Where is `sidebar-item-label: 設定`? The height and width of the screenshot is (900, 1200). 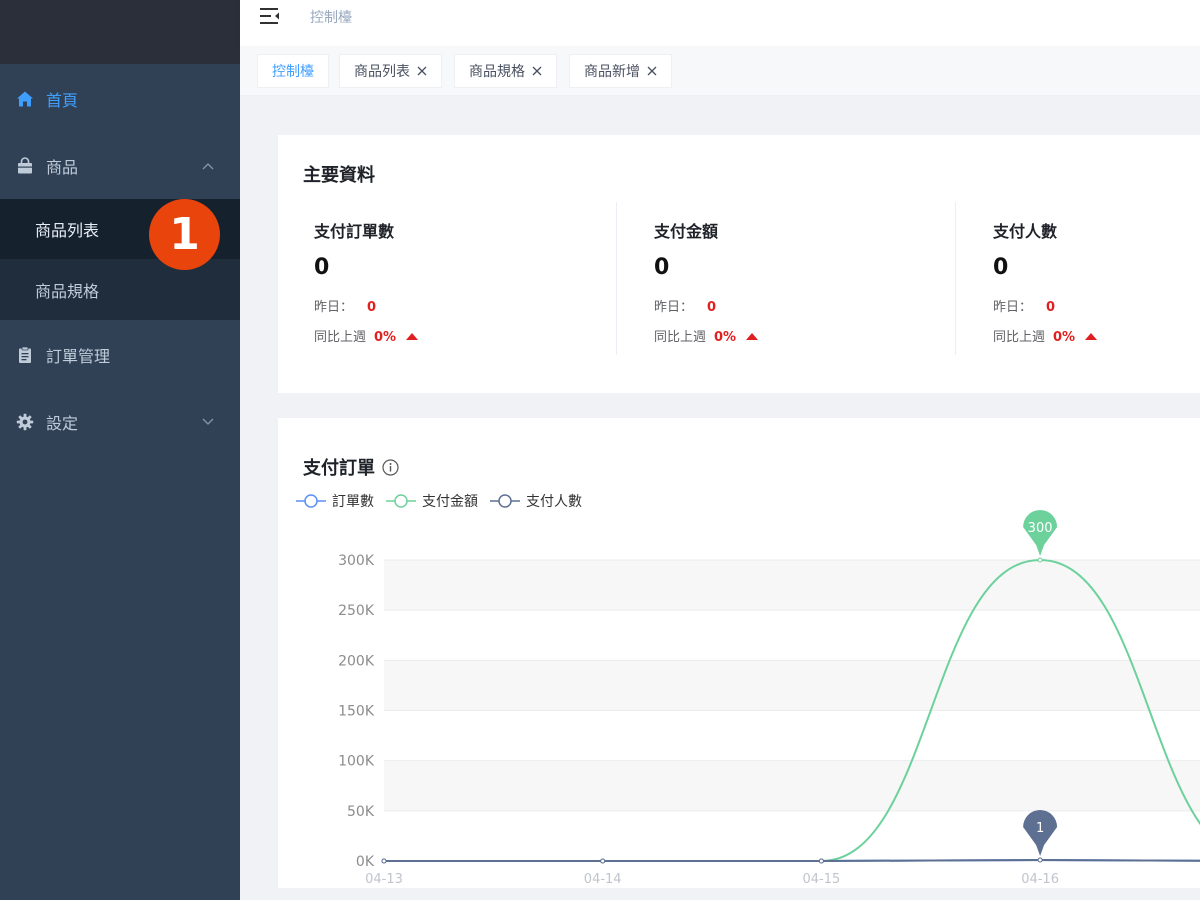 sidebar-item-label: 設定 is located at coordinates (62, 423).